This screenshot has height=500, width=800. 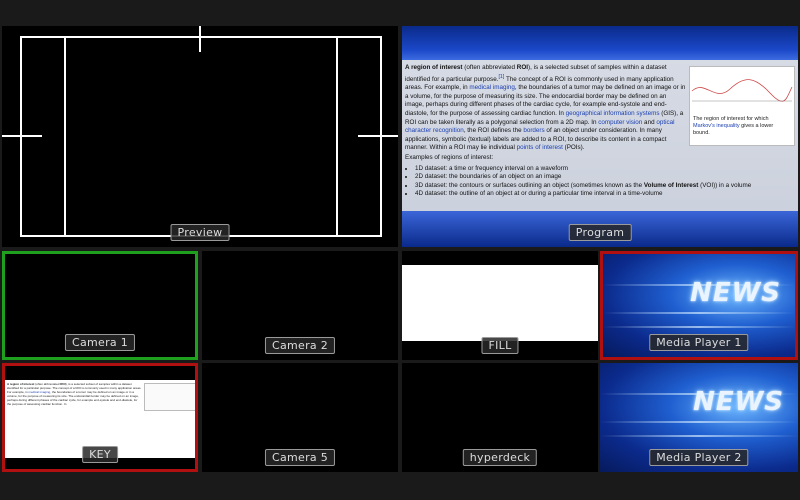 What do you see at coordinates (699, 305) in the screenshot?
I see `media-player-1-source: NEWS Media Player 1` at bounding box center [699, 305].